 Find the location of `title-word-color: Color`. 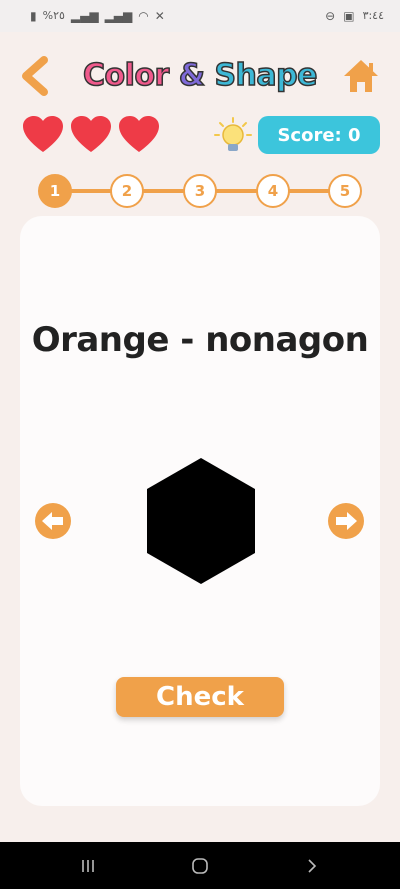

title-word-color: Color is located at coordinates (126, 75).